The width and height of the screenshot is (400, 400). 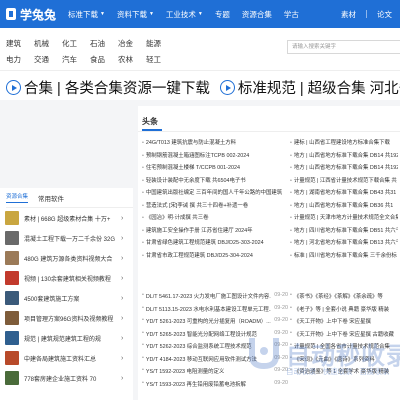 I want to click on list-item: 素材 | 668G 超级素材合集 十万+ ›, so click(x=69, y=218).